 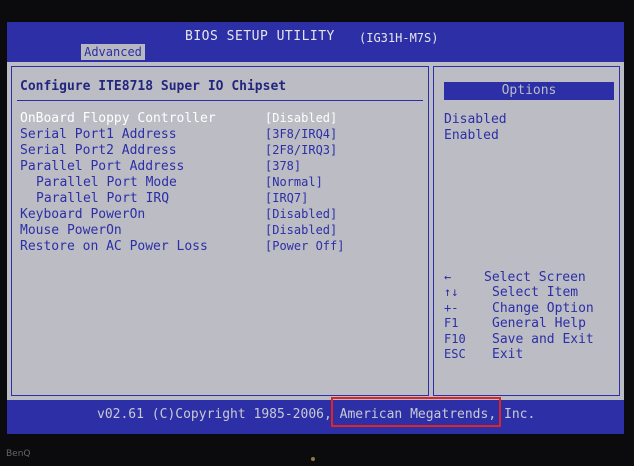 I want to click on setting-value: [2F8/IRQ3], so click(x=301, y=150).